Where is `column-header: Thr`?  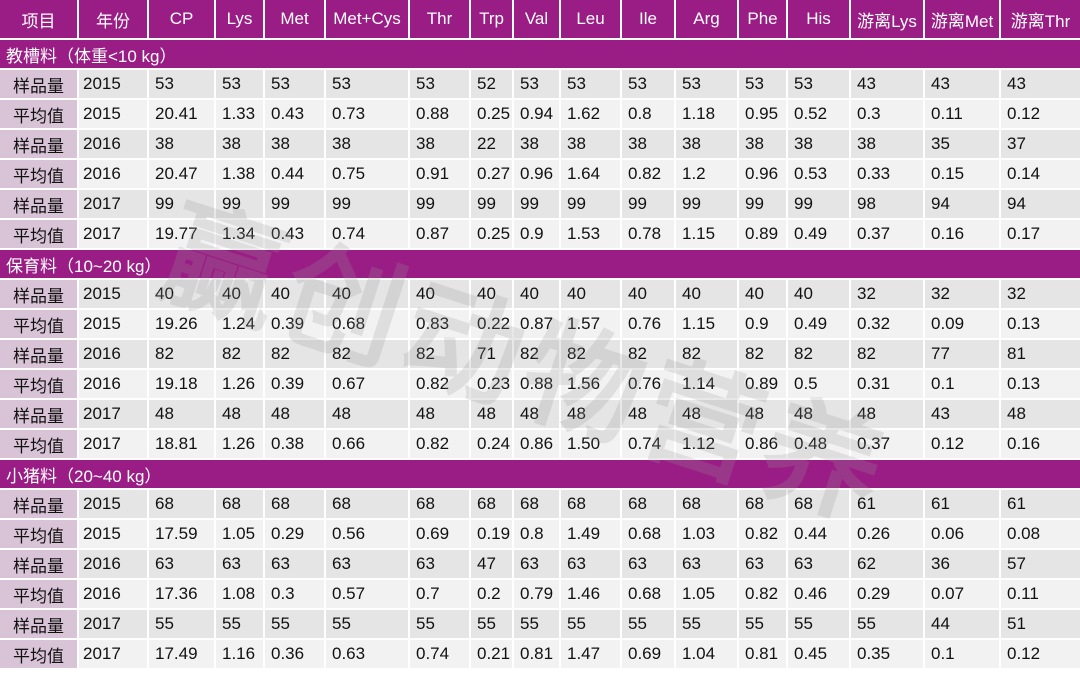
column-header: Thr is located at coordinates (440, 20).